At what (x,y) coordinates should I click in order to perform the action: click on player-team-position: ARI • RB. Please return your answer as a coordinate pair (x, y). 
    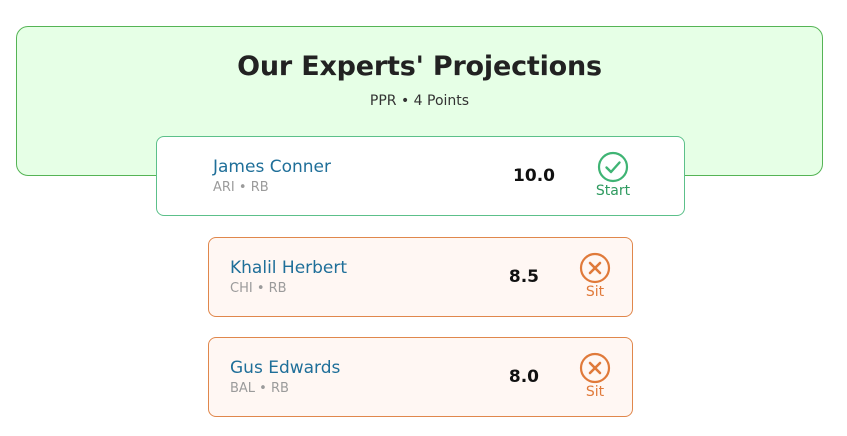
    Looking at the image, I should click on (241, 187).